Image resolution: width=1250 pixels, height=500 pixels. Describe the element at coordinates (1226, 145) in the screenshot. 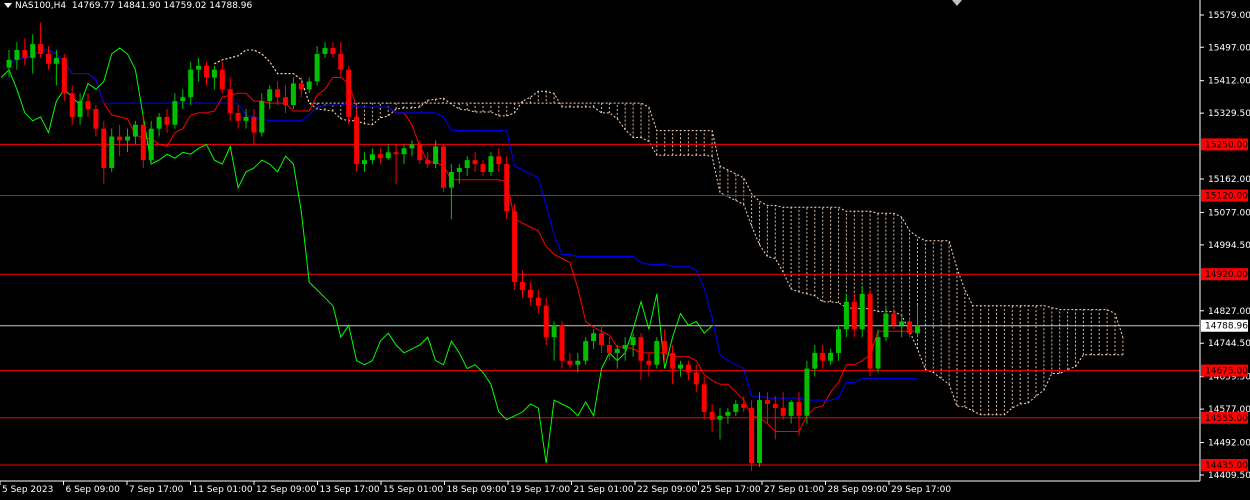

I see `level-price-label: 15250.00` at that location.